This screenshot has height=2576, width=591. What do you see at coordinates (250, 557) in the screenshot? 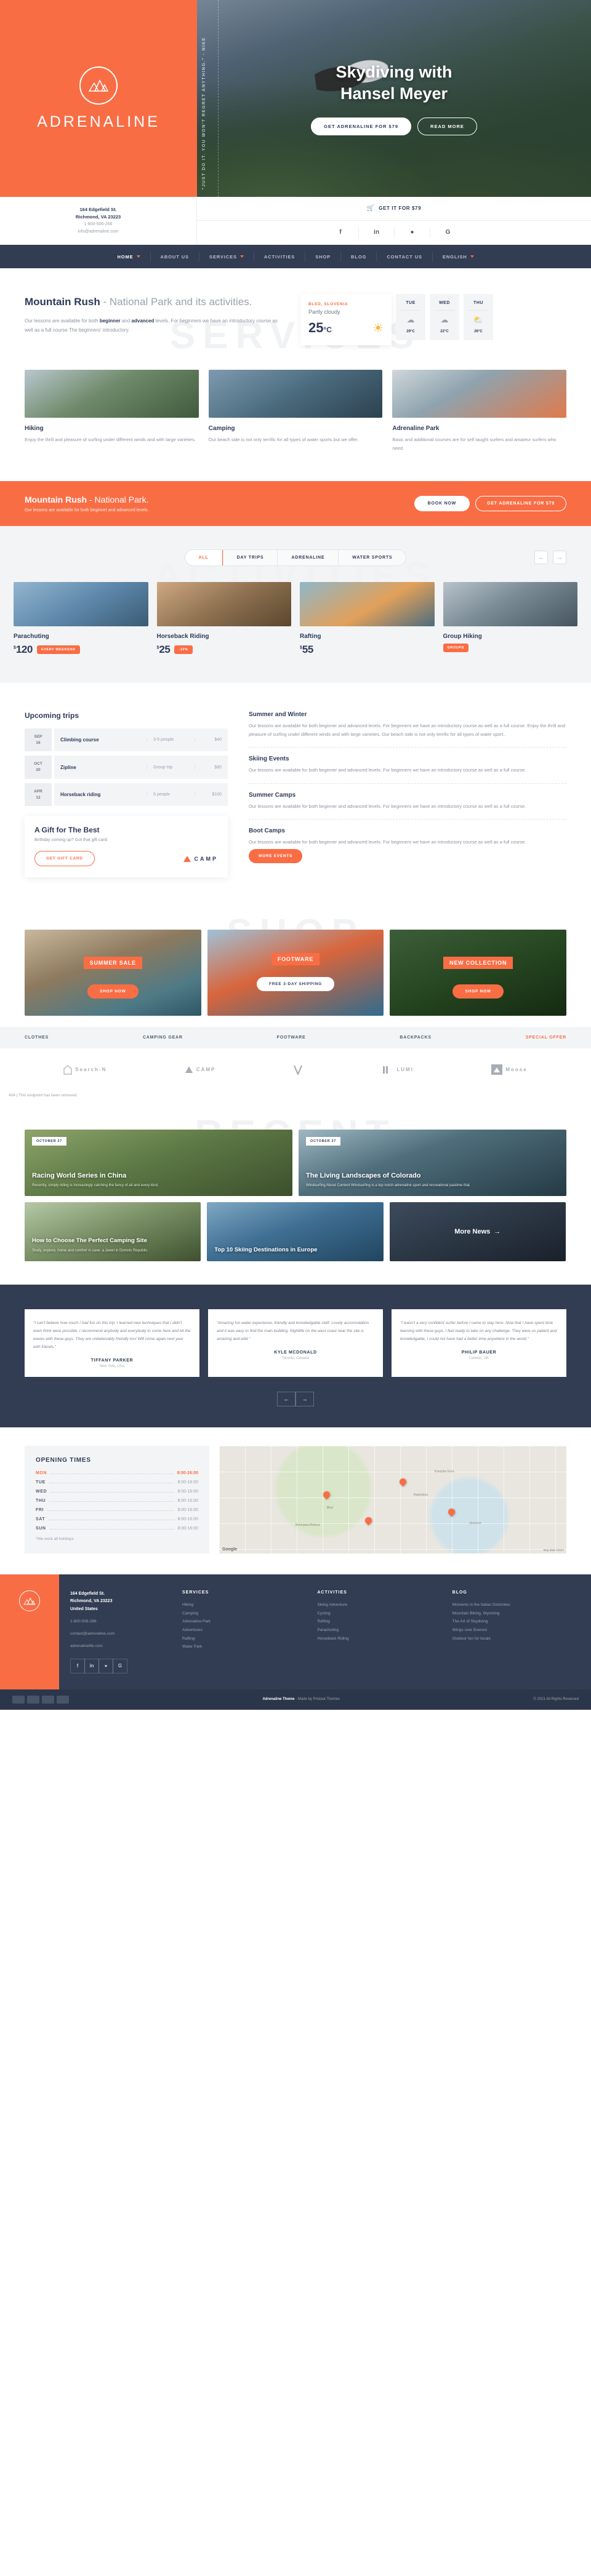
I see `filter-day-trips: DAY TRIPS` at bounding box center [250, 557].